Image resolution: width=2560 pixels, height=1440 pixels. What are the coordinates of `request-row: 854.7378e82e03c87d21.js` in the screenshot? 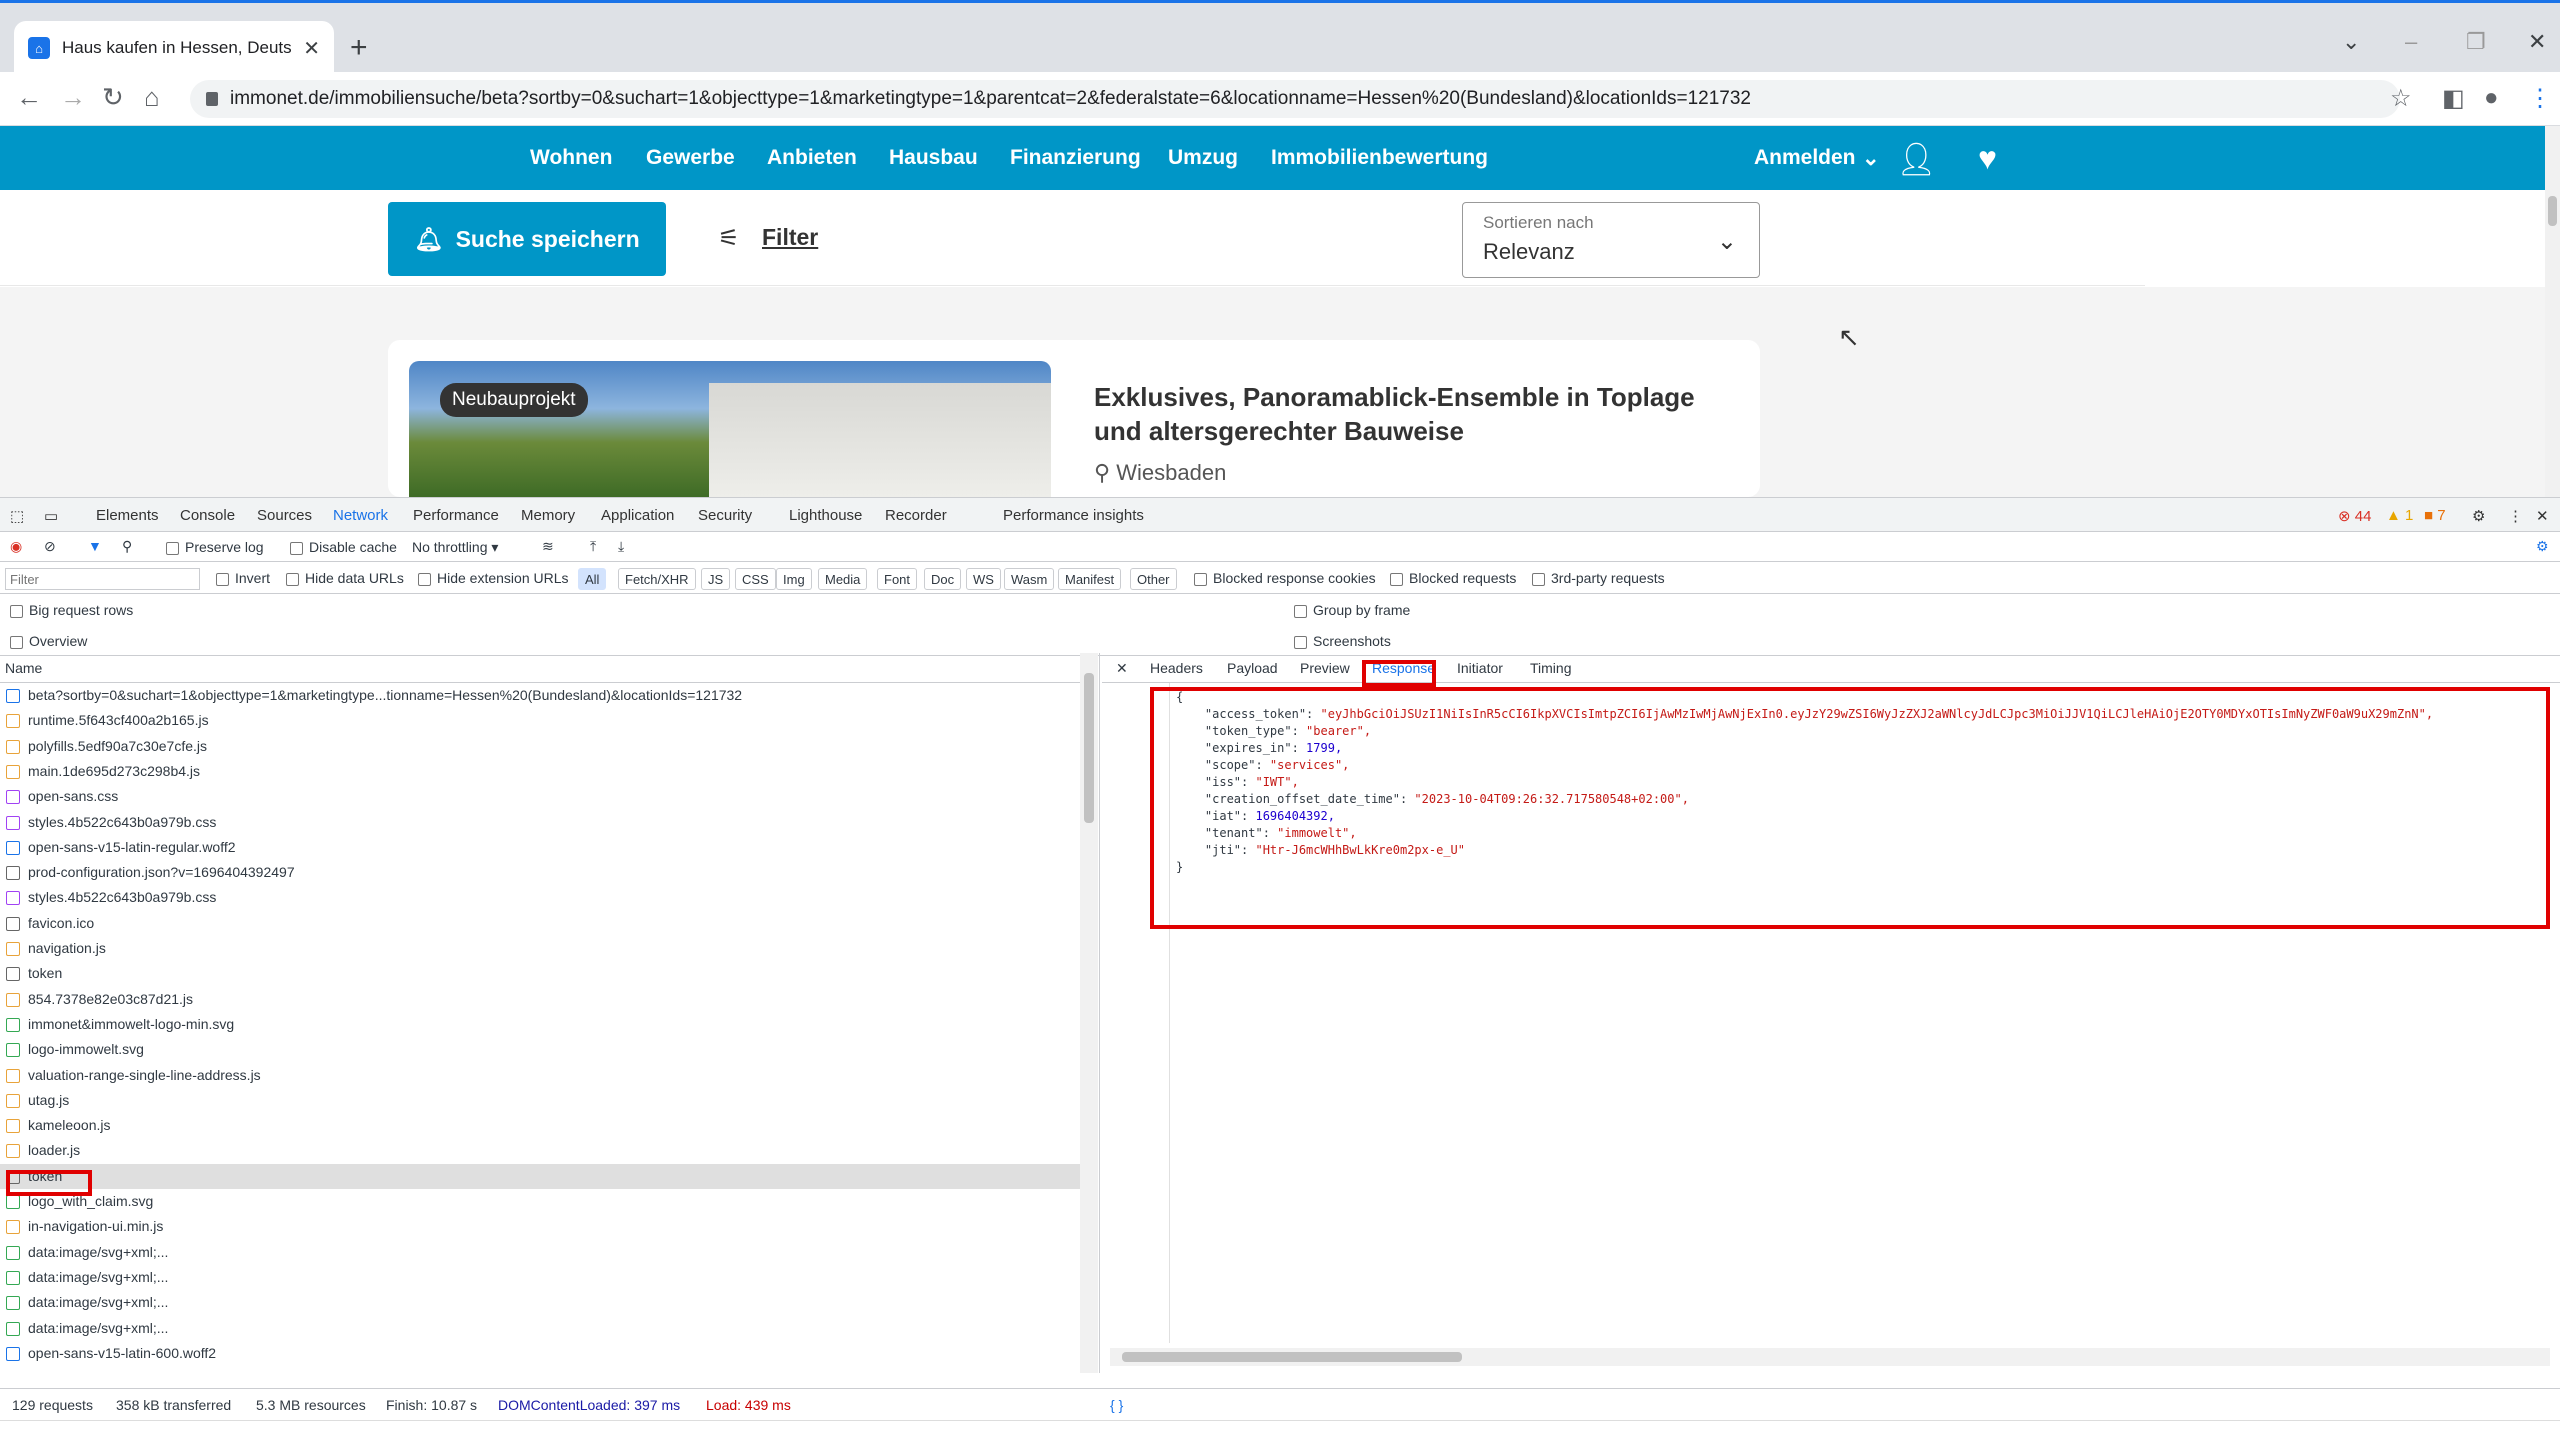 It's located at (540, 999).